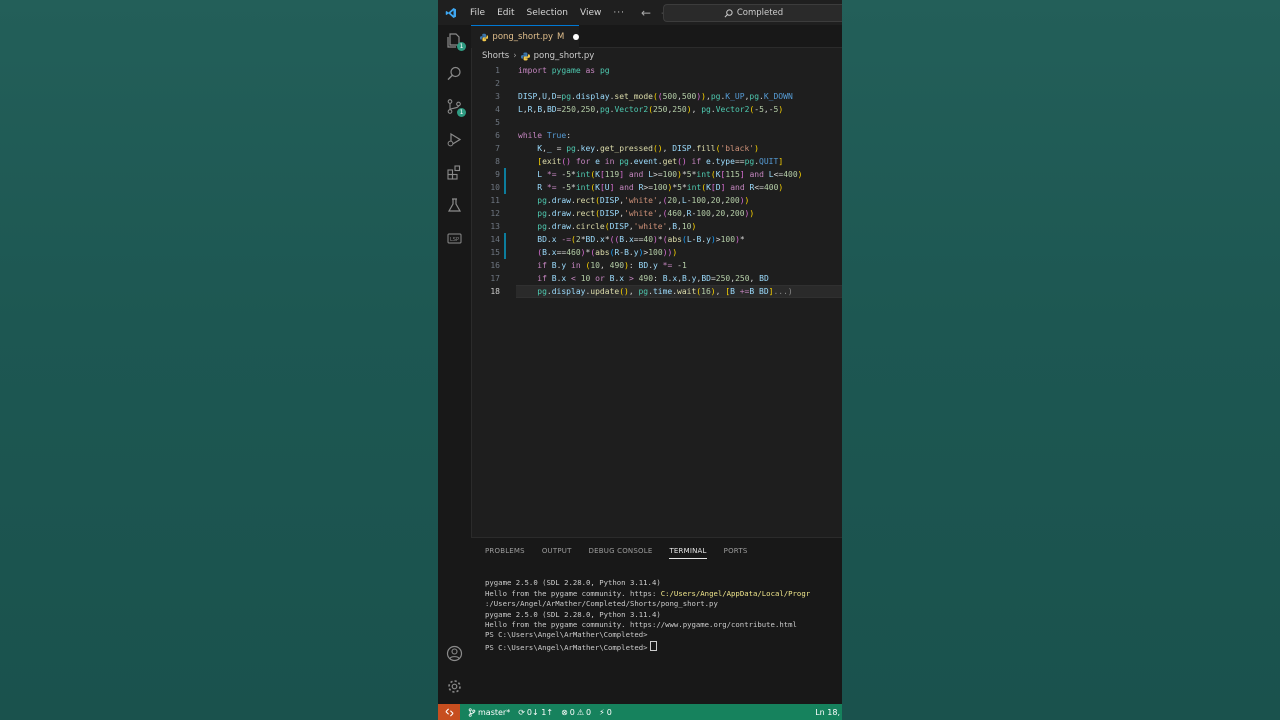  Describe the element at coordinates (521, 712) in the screenshot. I see `sync-icon: ⟳` at that location.